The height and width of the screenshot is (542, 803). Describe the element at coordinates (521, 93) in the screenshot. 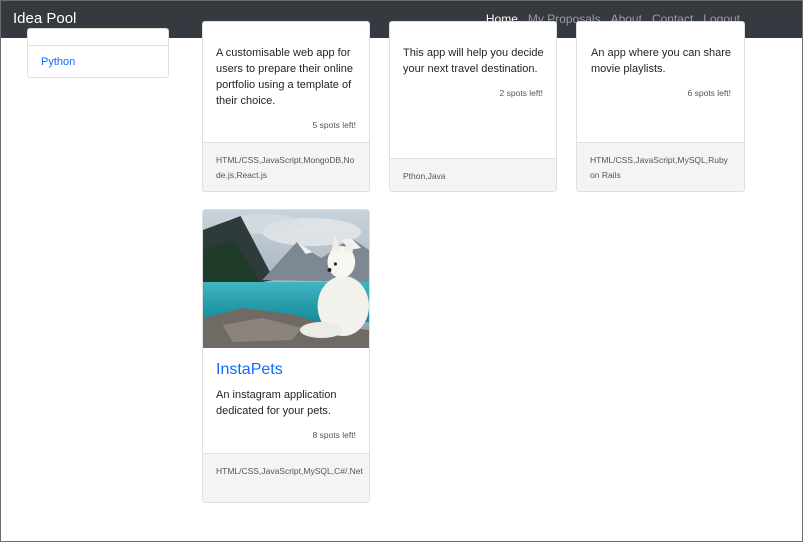

I see `spots-left: 2 spots left!` at that location.